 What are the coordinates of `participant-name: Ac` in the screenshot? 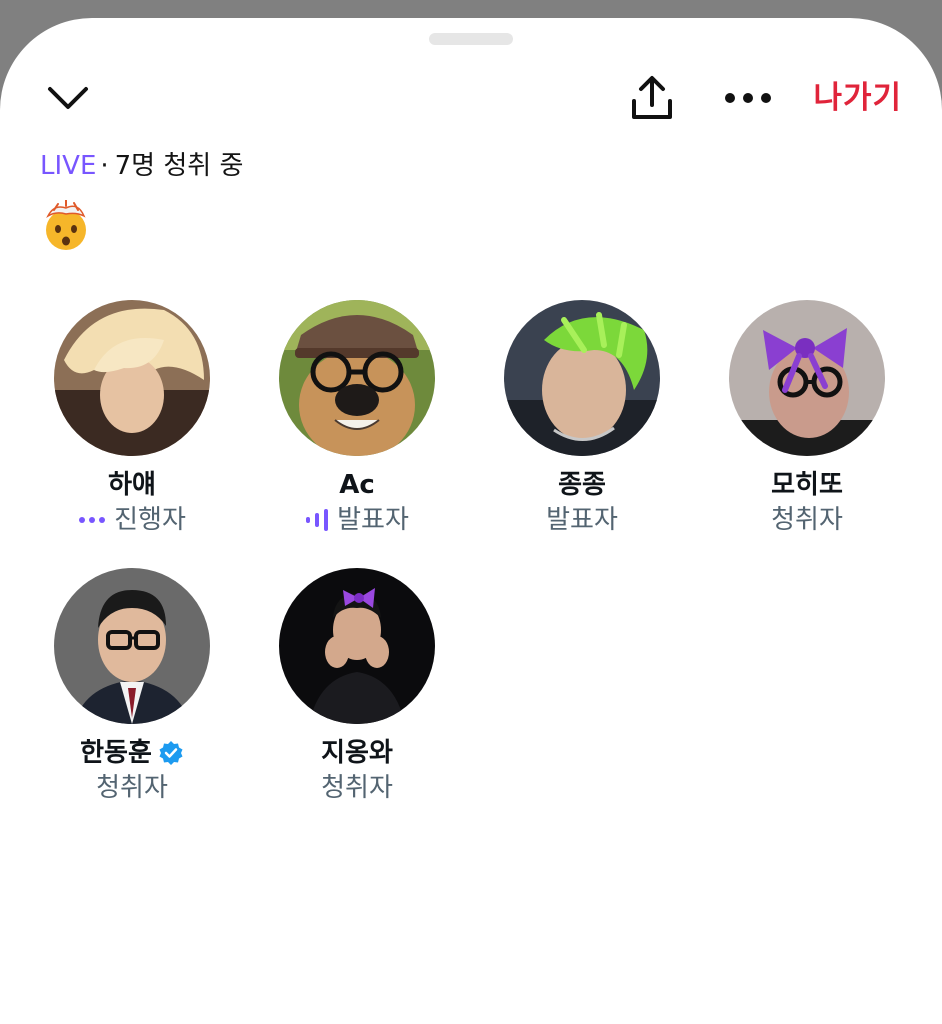 It's located at (357, 485).